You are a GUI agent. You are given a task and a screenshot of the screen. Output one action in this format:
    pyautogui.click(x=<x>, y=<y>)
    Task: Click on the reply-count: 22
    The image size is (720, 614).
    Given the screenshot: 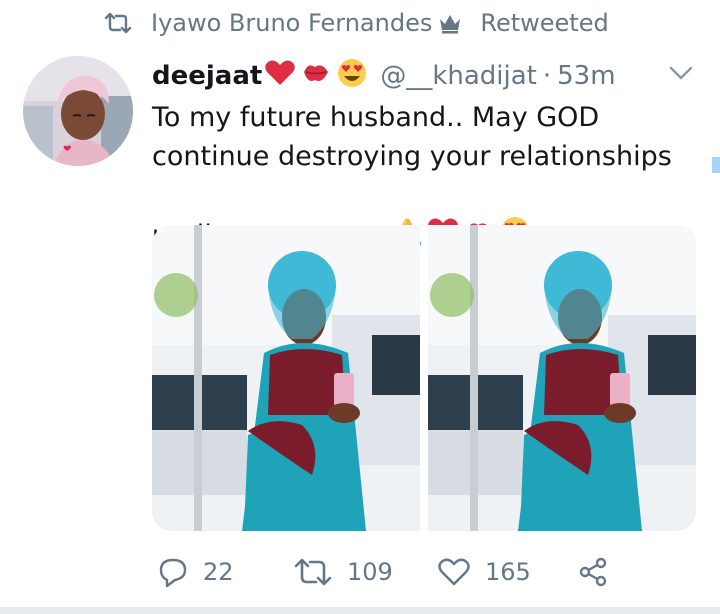 What is the action you would take?
    pyautogui.click(x=218, y=572)
    